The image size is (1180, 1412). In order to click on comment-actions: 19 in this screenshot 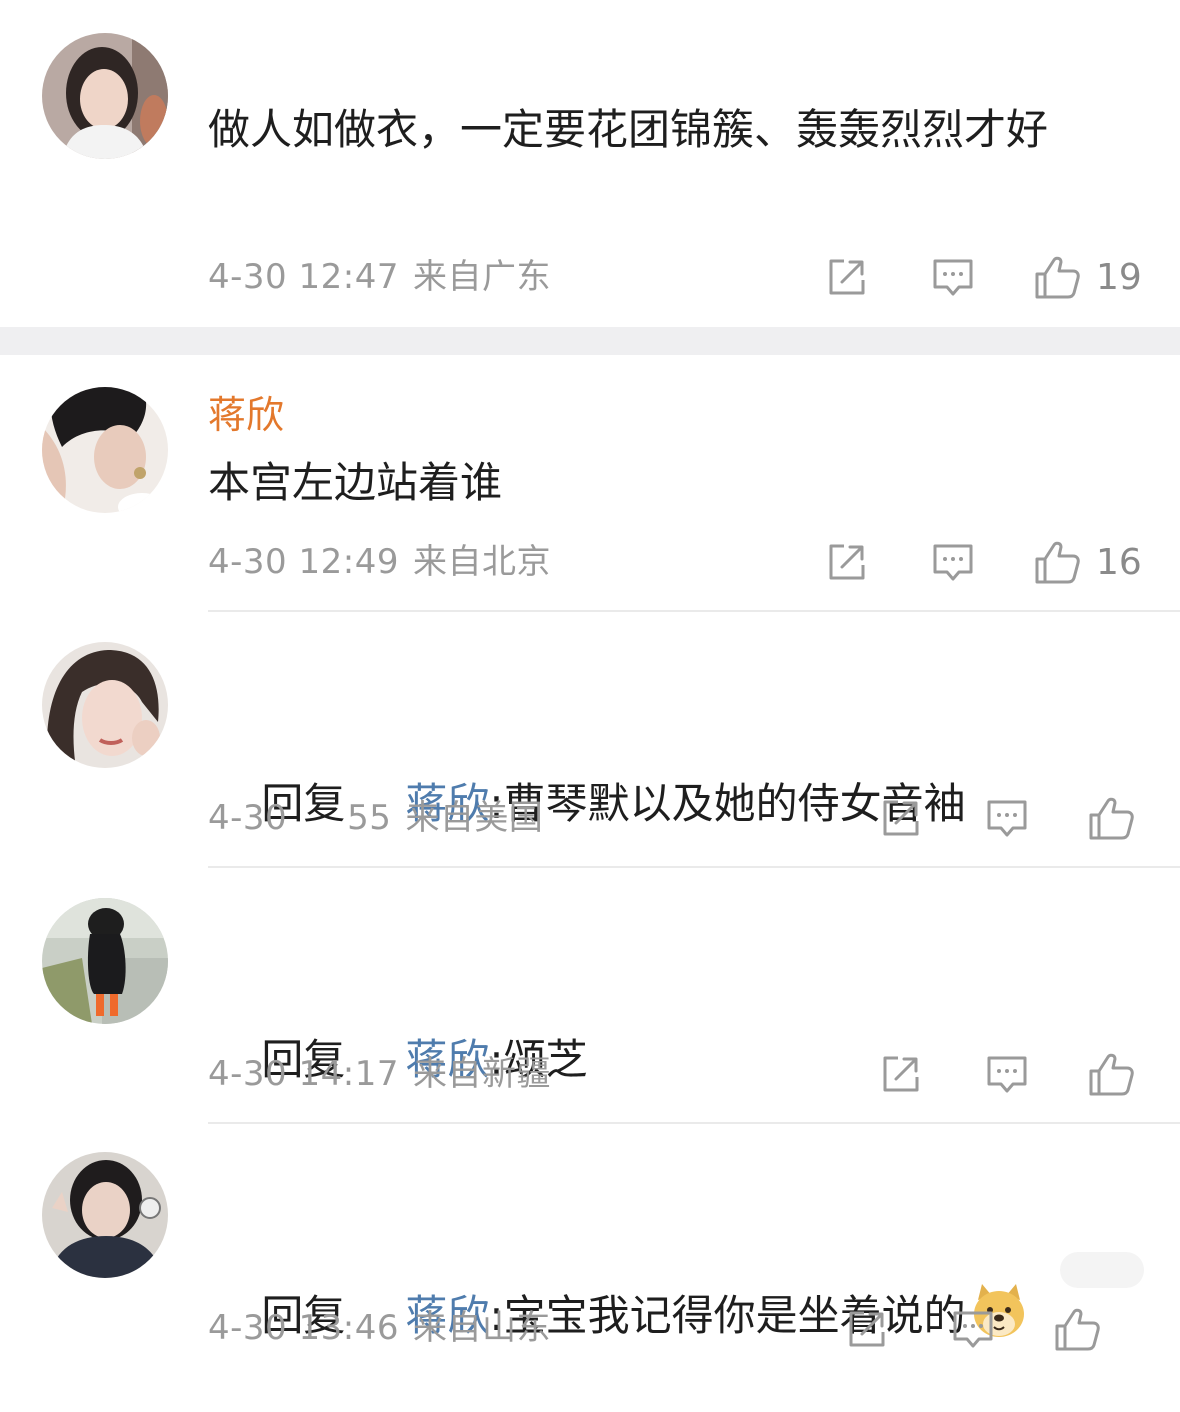, I will do `click(590, 277)`.